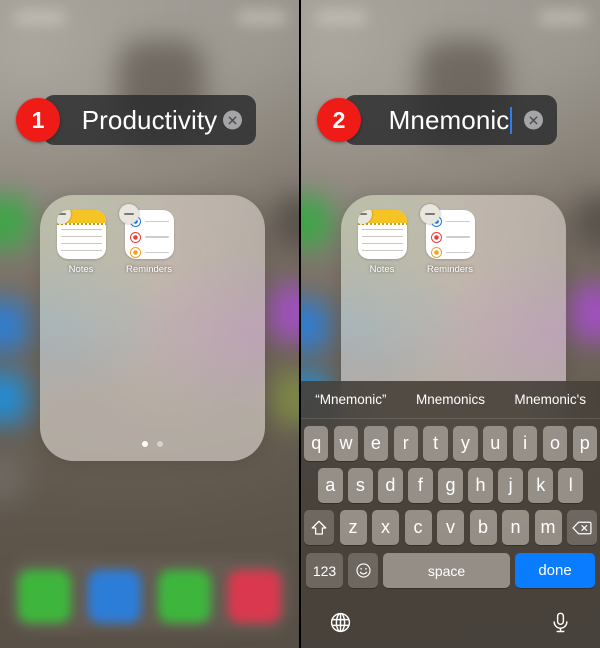 The image size is (600, 648). What do you see at coordinates (149, 269) in the screenshot?
I see `app-label-reminders: Reminders` at bounding box center [149, 269].